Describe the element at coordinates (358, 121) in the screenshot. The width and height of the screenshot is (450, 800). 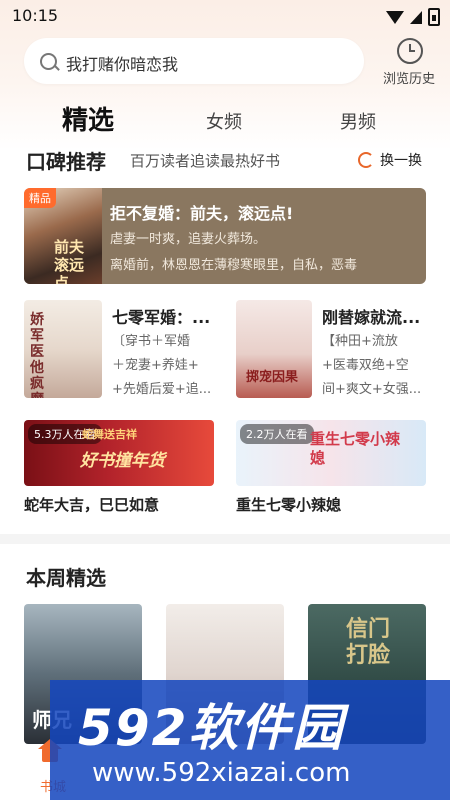
I see `tab-male: 男频` at that location.